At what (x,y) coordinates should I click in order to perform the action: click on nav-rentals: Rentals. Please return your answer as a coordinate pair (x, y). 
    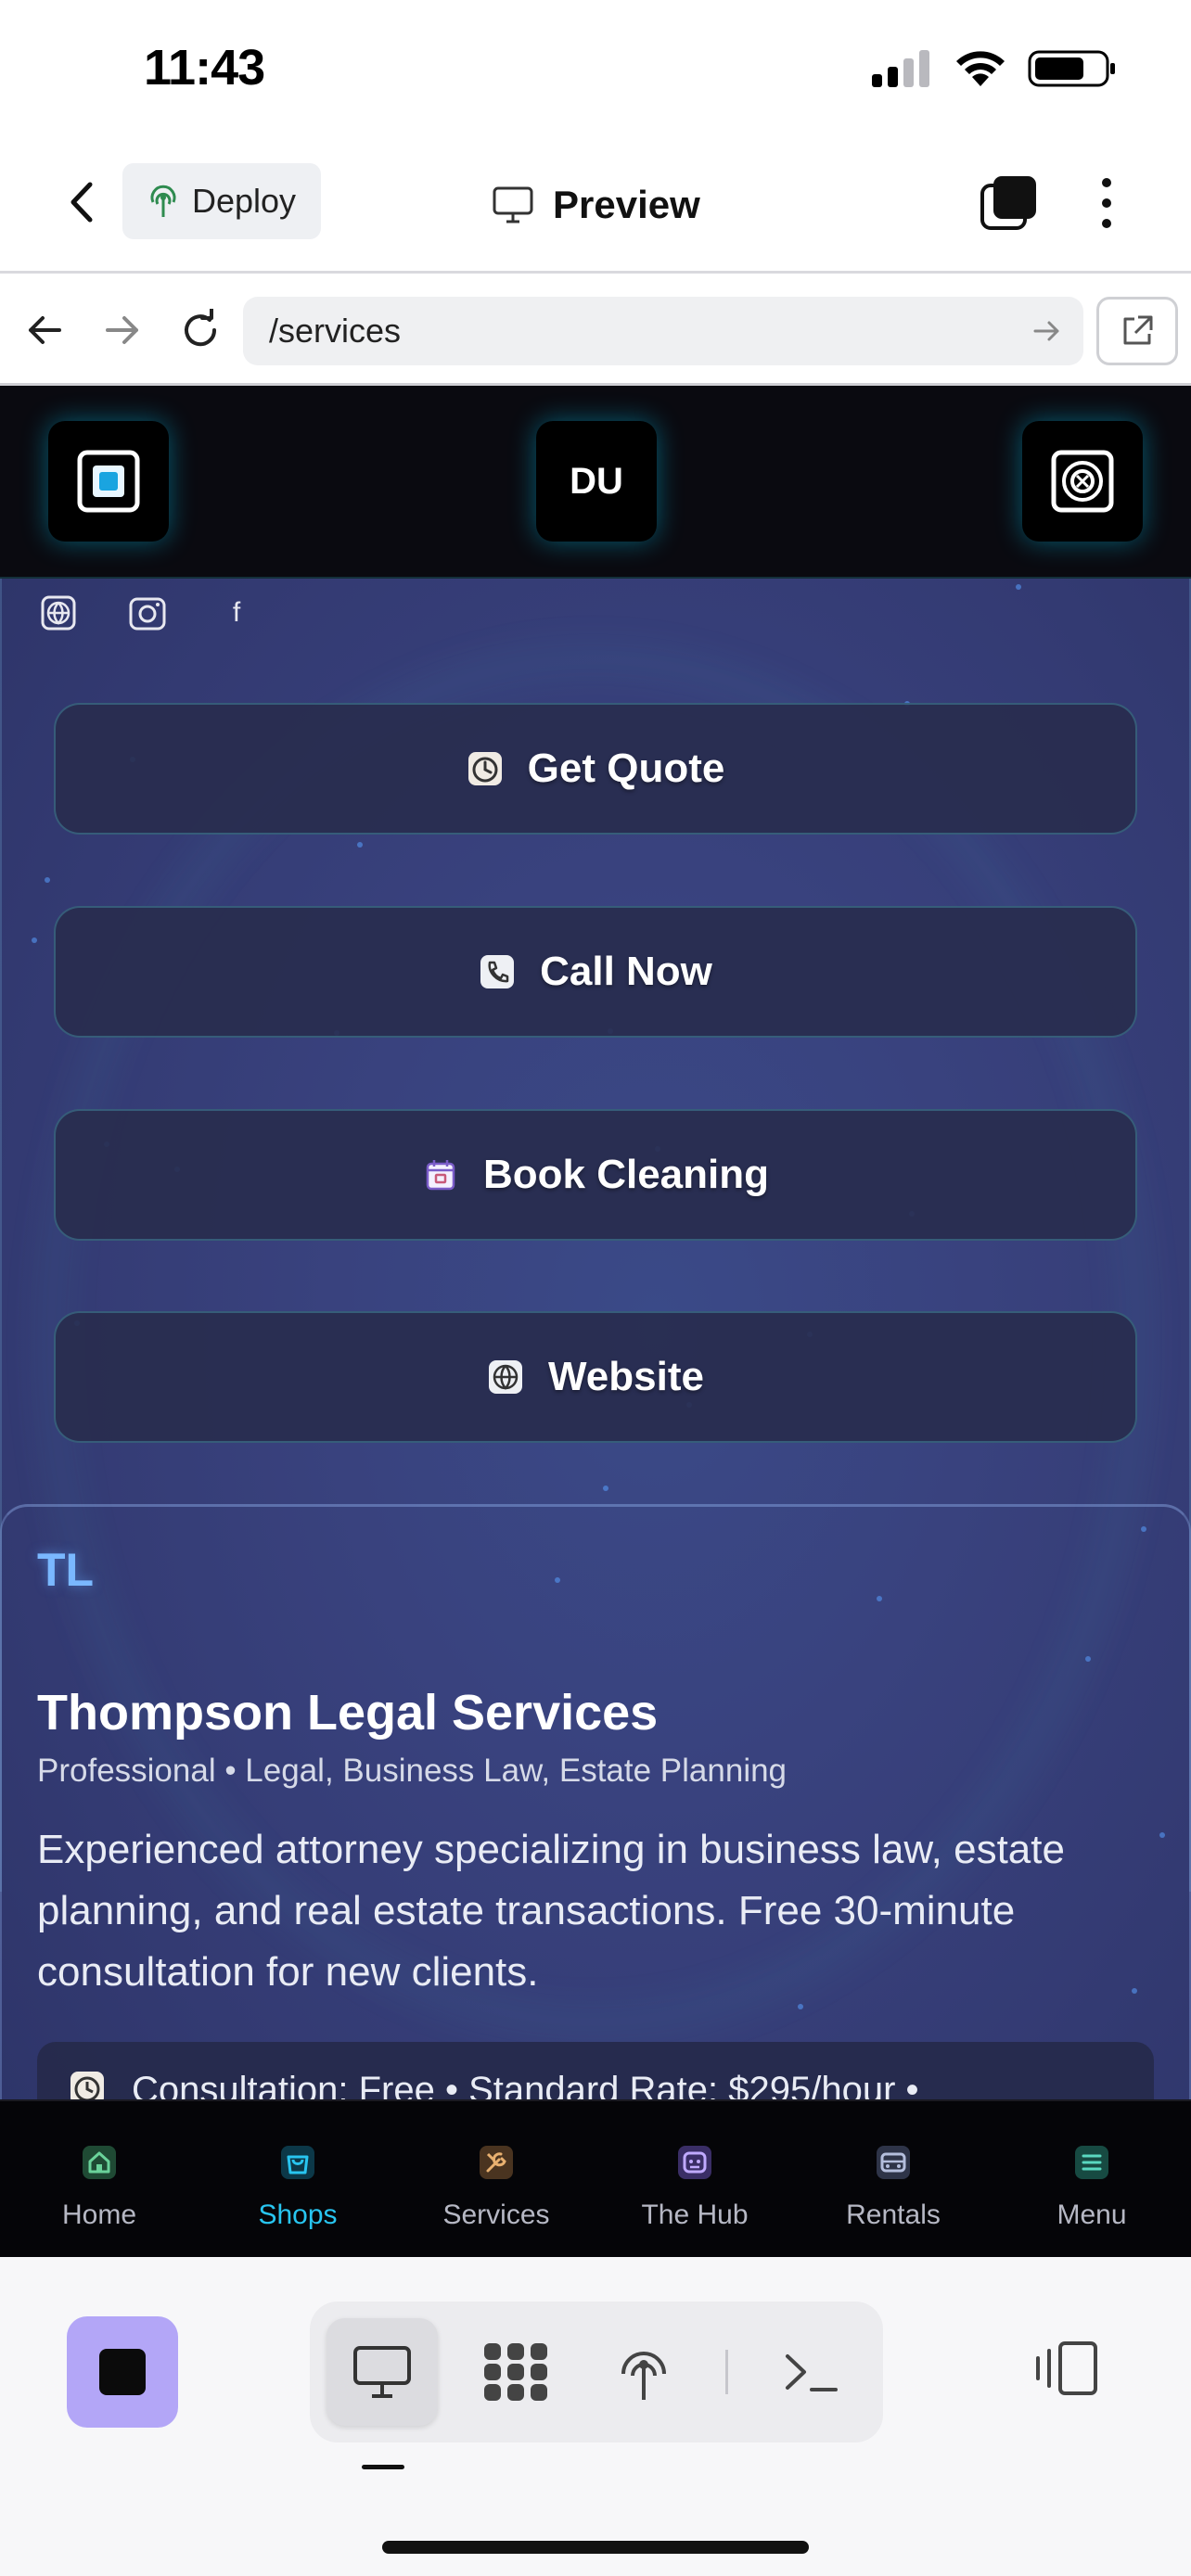
    Looking at the image, I should click on (893, 2179).